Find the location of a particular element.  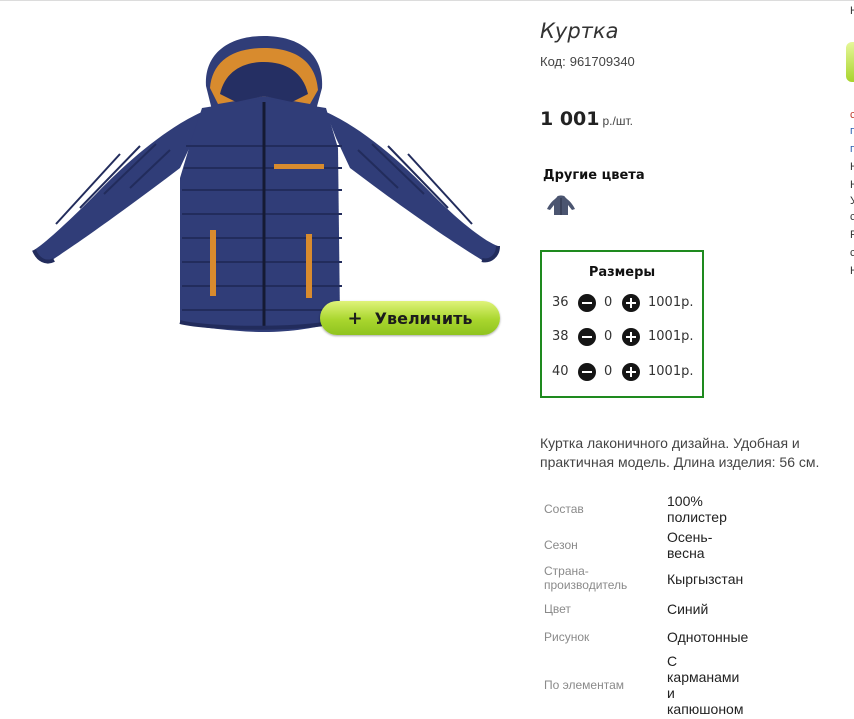

attribute-label: Страна-производитель is located at coordinates (586, 578).